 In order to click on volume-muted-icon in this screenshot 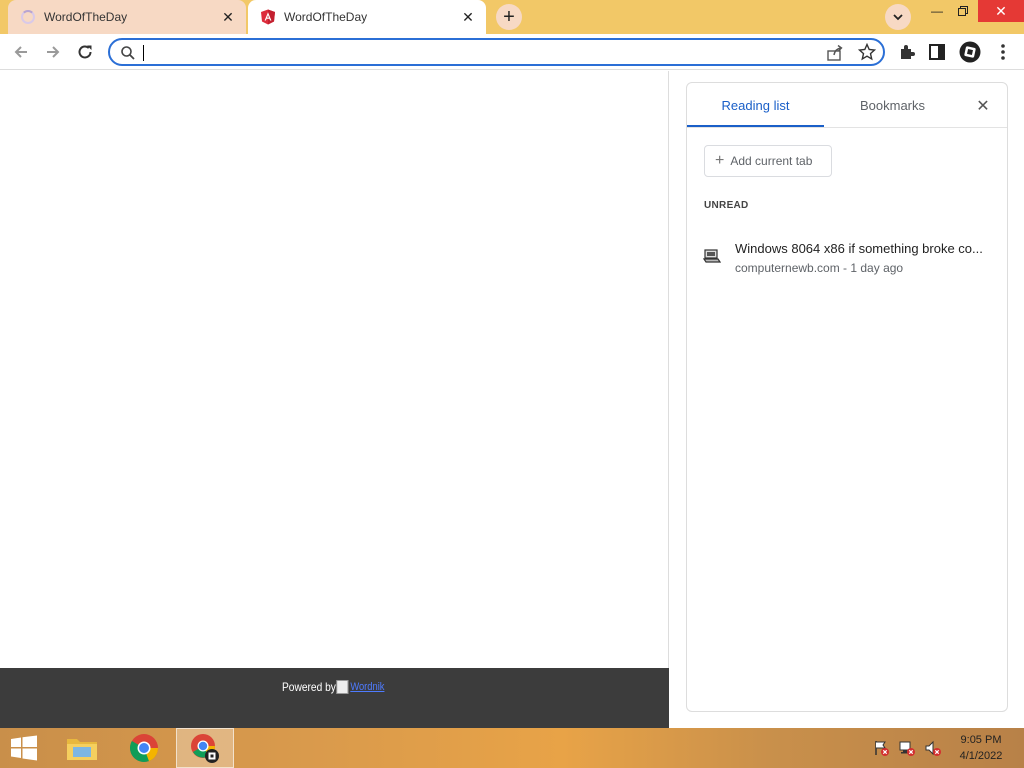, I will do `click(933, 748)`.